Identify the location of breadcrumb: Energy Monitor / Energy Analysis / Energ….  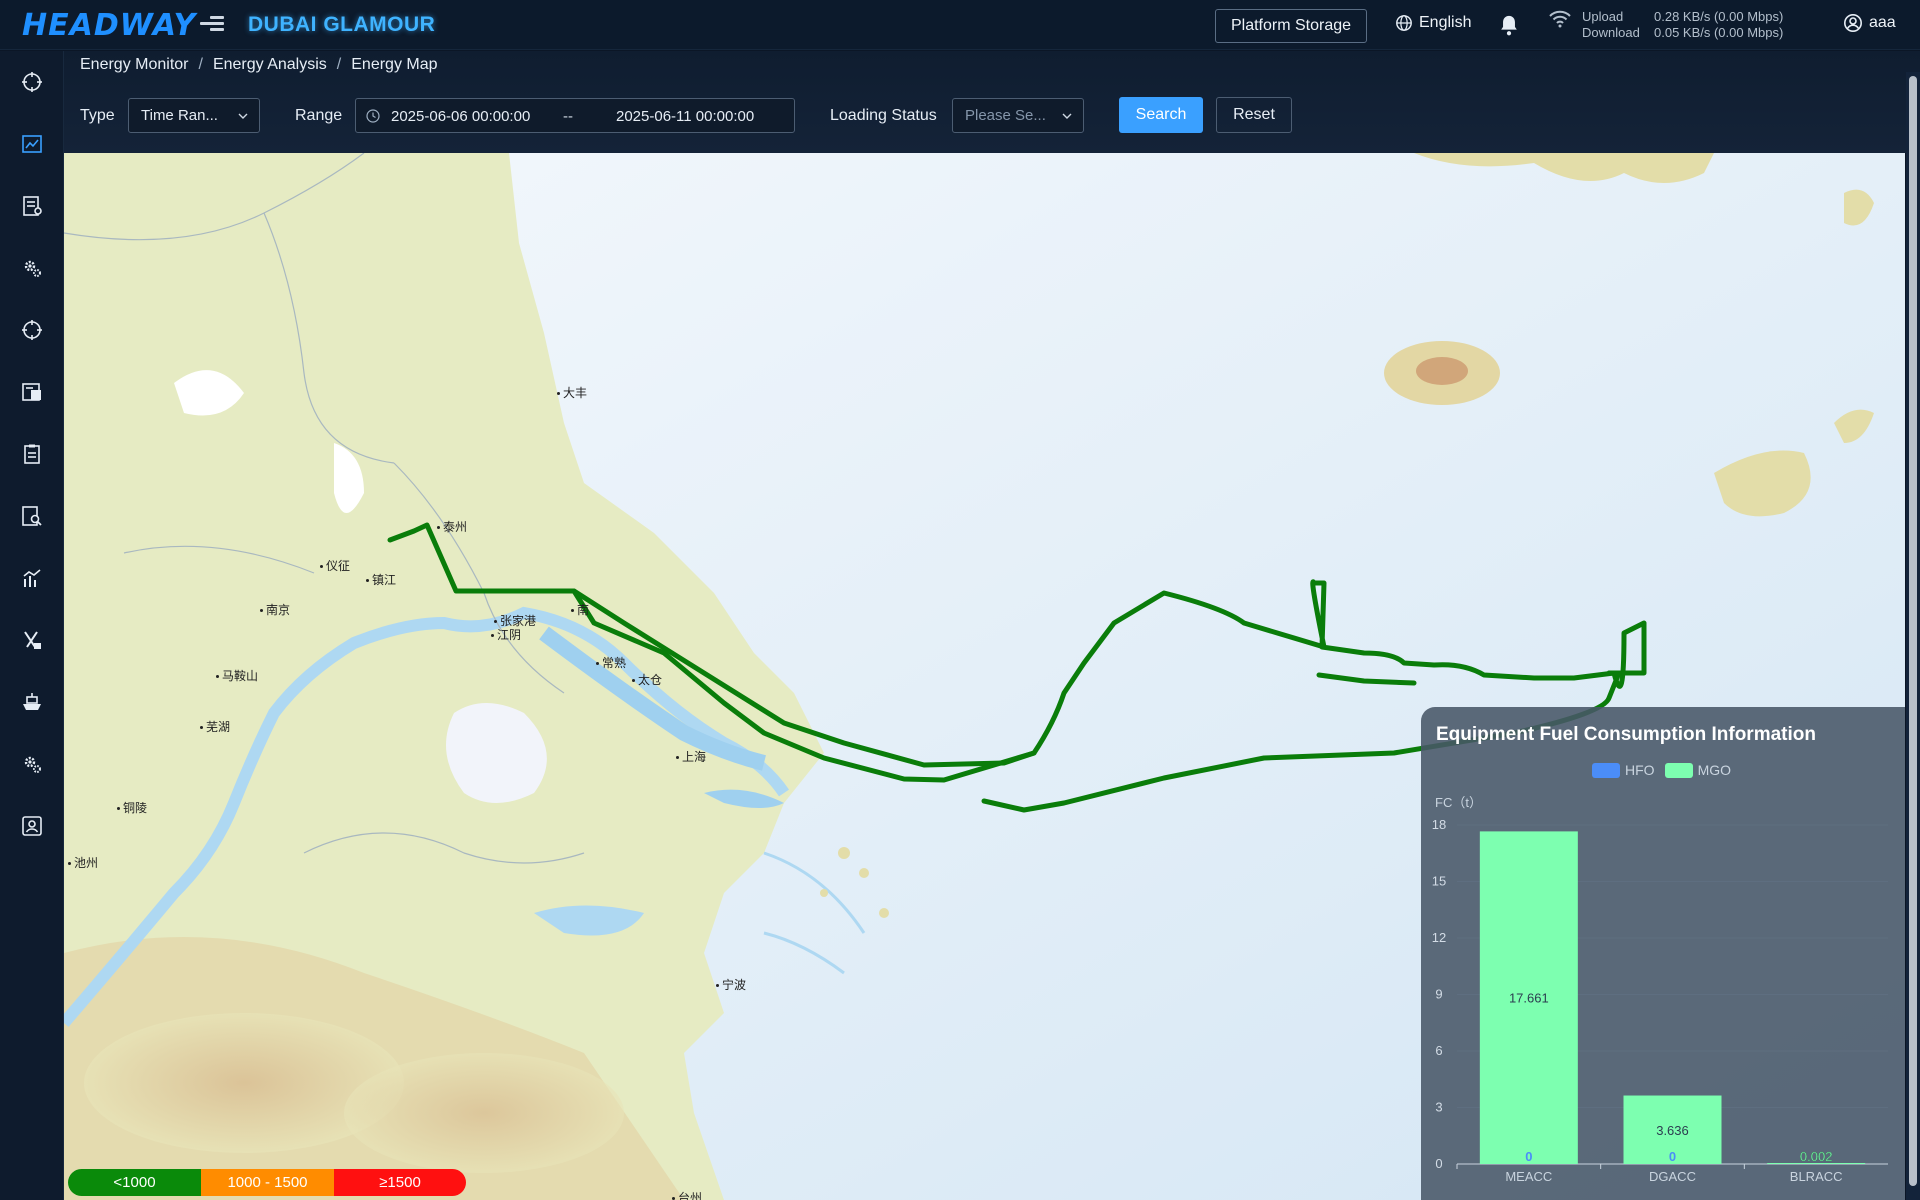
(259, 65).